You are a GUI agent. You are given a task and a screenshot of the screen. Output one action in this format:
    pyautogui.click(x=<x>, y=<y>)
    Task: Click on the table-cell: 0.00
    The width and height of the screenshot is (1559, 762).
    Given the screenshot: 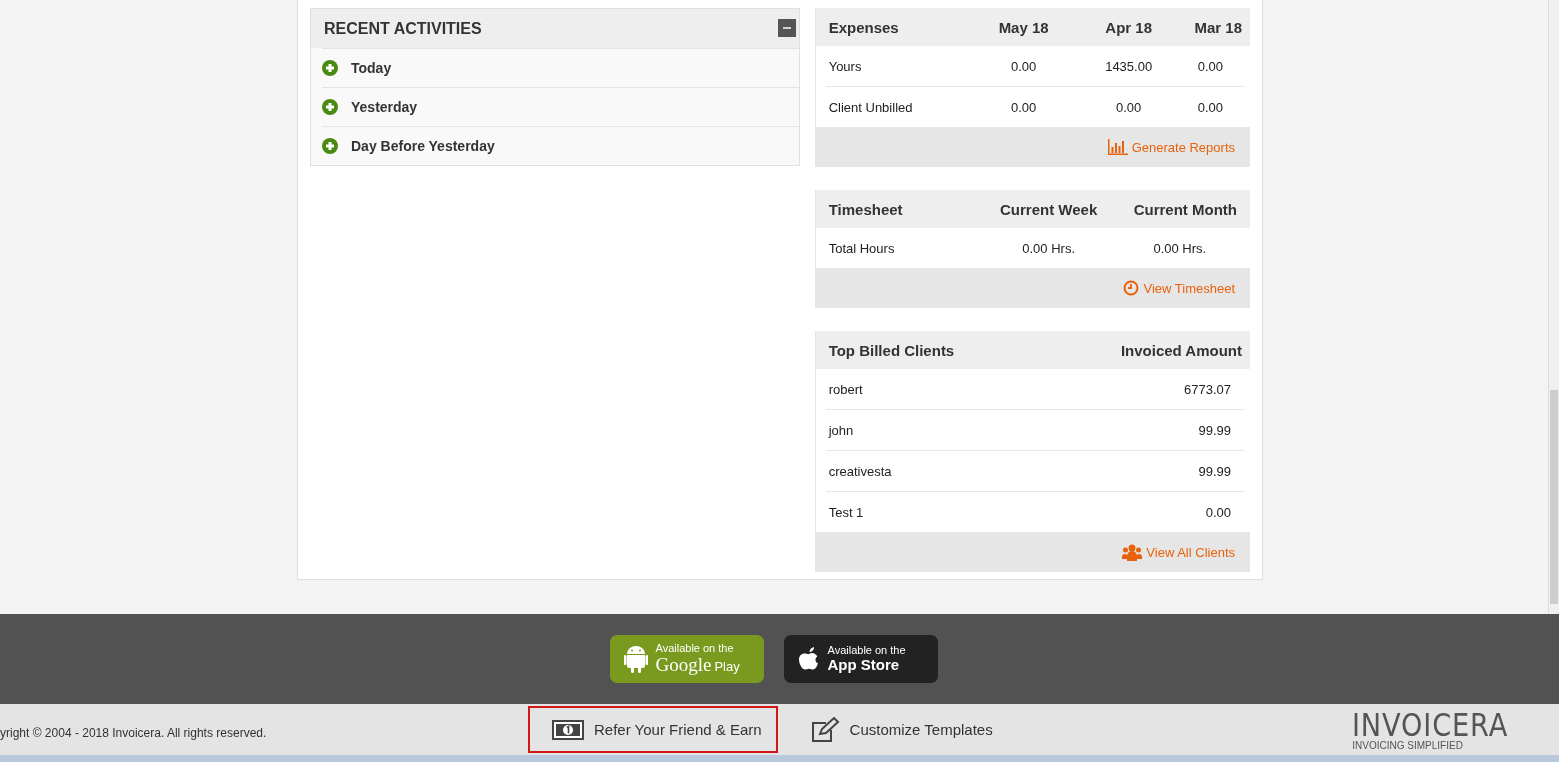 What is the action you would take?
    pyautogui.click(x=1218, y=512)
    